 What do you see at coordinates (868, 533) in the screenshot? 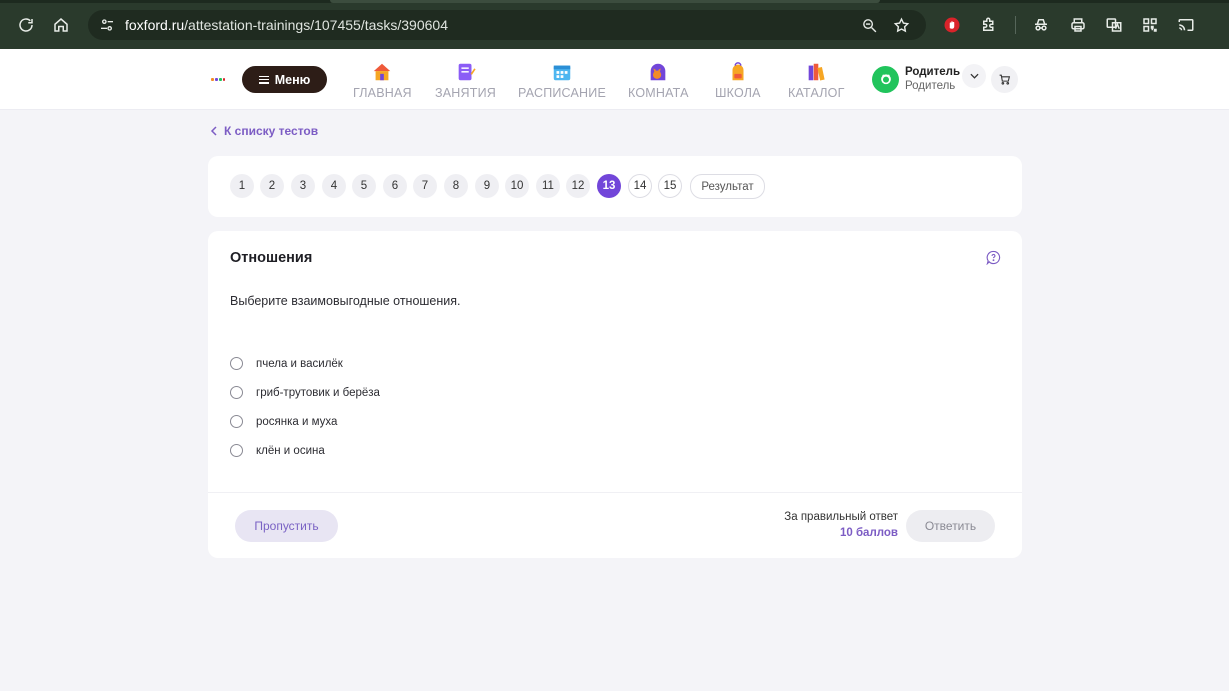
I see `points-value: 10 баллов` at bounding box center [868, 533].